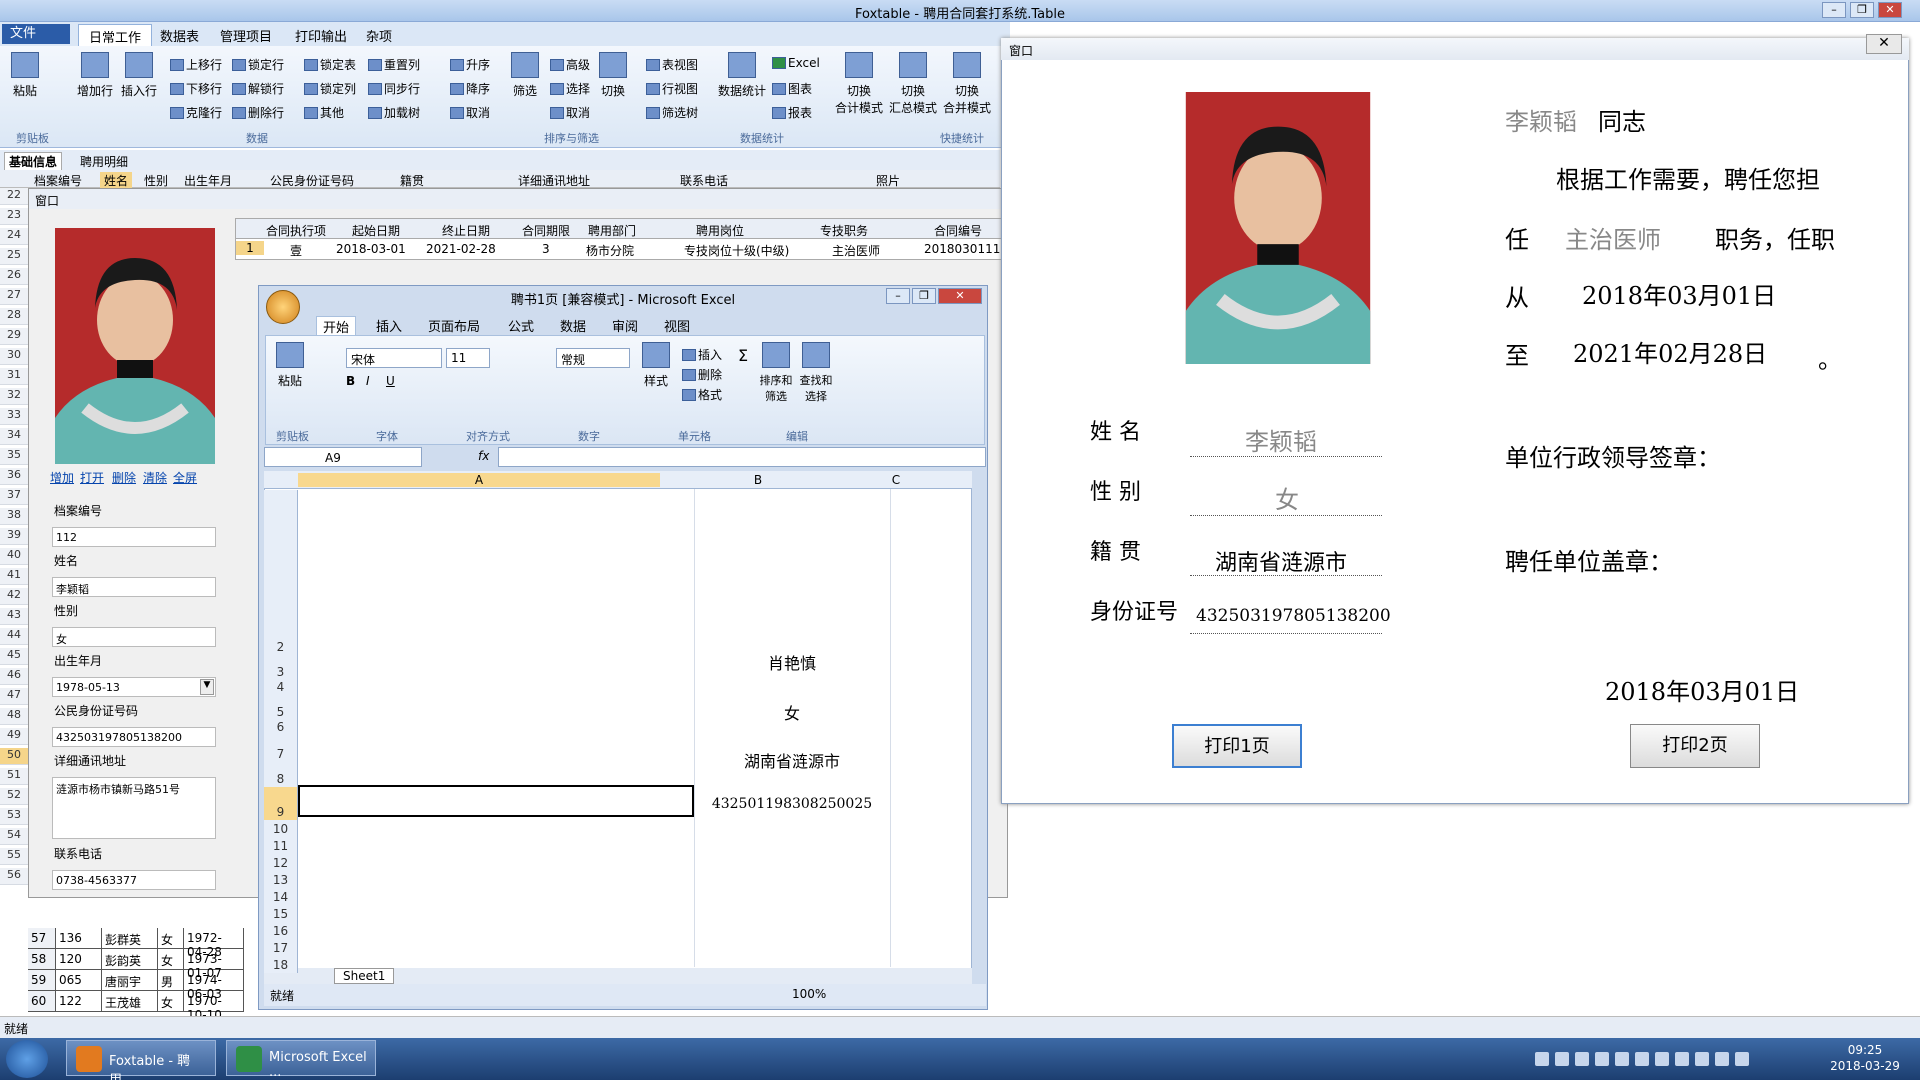  What do you see at coordinates (702, 394) in the screenshot?
I see `format-cells-button: 格式` at bounding box center [702, 394].